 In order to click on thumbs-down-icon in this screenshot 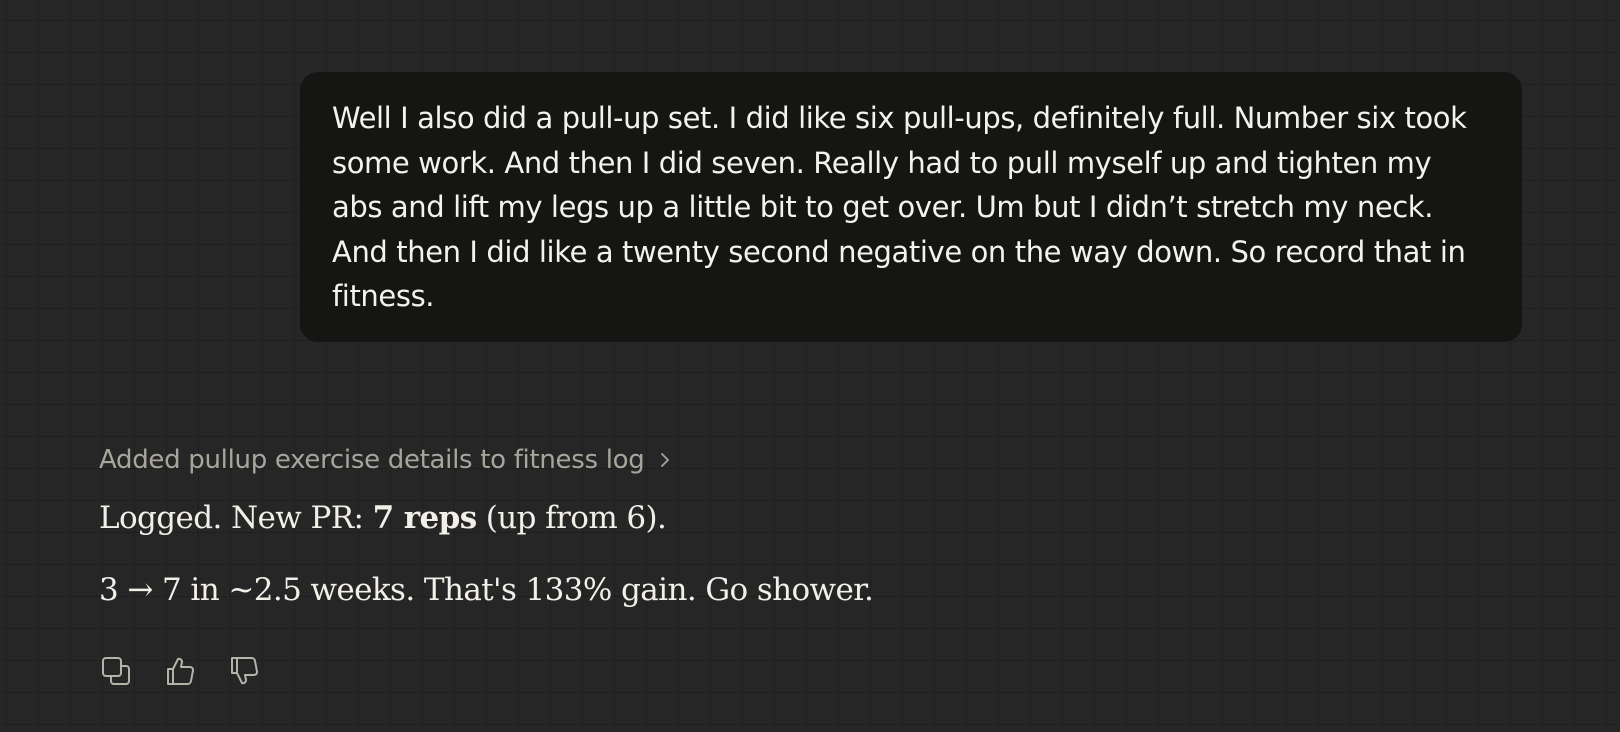, I will do `click(244, 671)`.